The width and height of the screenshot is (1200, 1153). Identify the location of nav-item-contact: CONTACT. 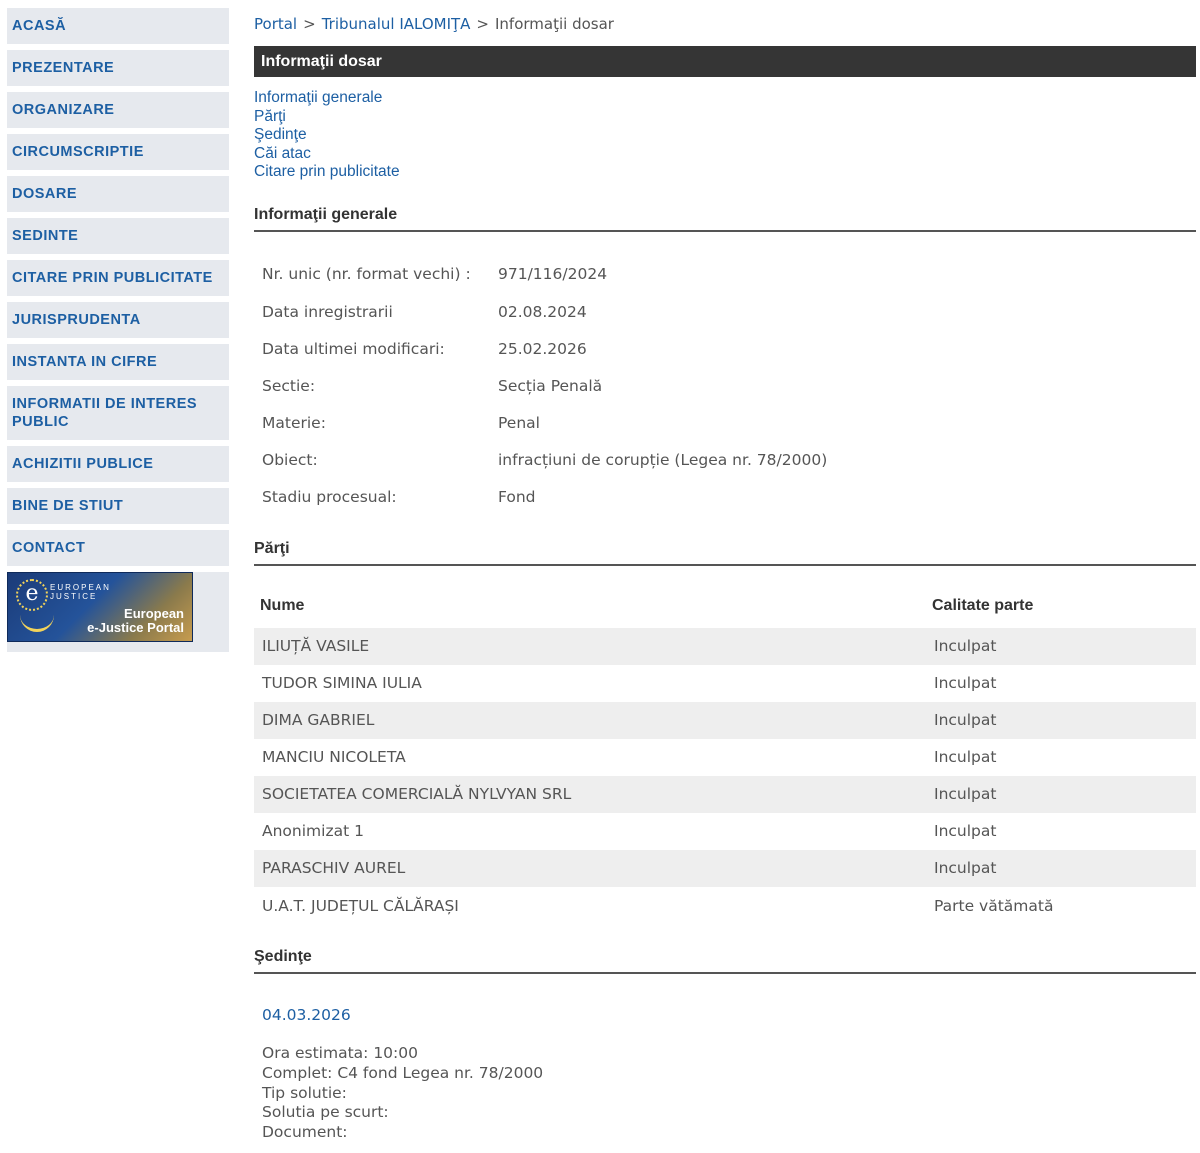
(118, 551).